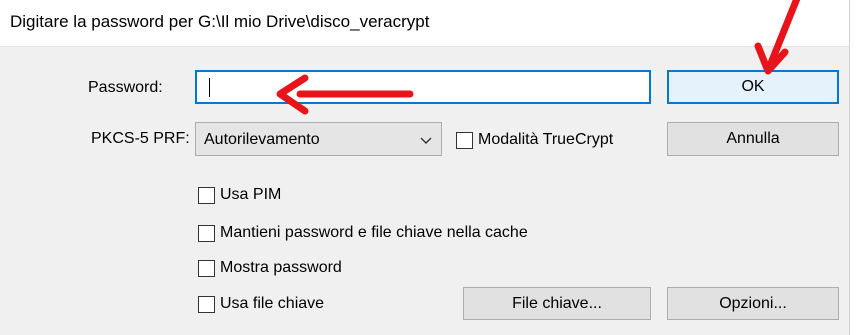 The height and width of the screenshot is (335, 861). I want to click on truecrypt-mode-checkbox-box, so click(464, 140).